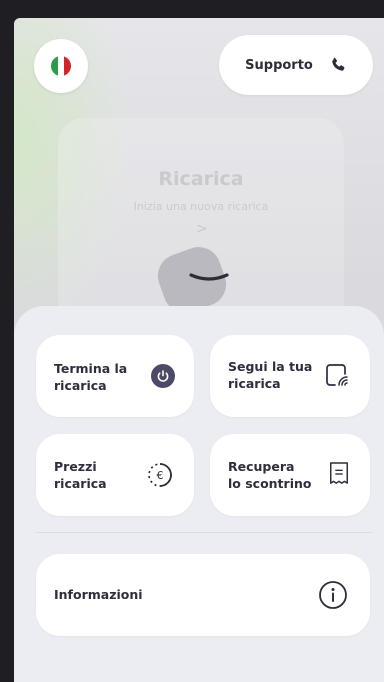 This screenshot has height=682, width=384. Describe the element at coordinates (261, 466) in the screenshot. I see `tile-label-line1: Recupera` at that location.